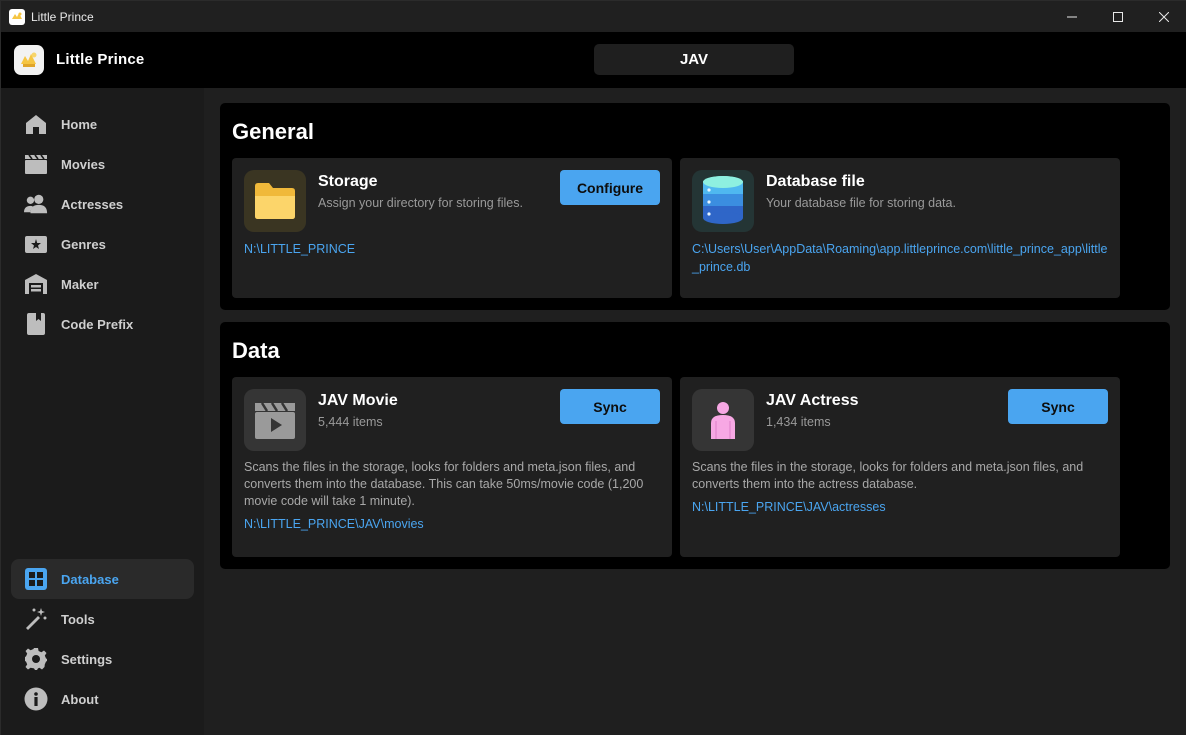 This screenshot has width=1186, height=735. What do you see at coordinates (358, 400) in the screenshot?
I see `card-title: JAV Movie` at bounding box center [358, 400].